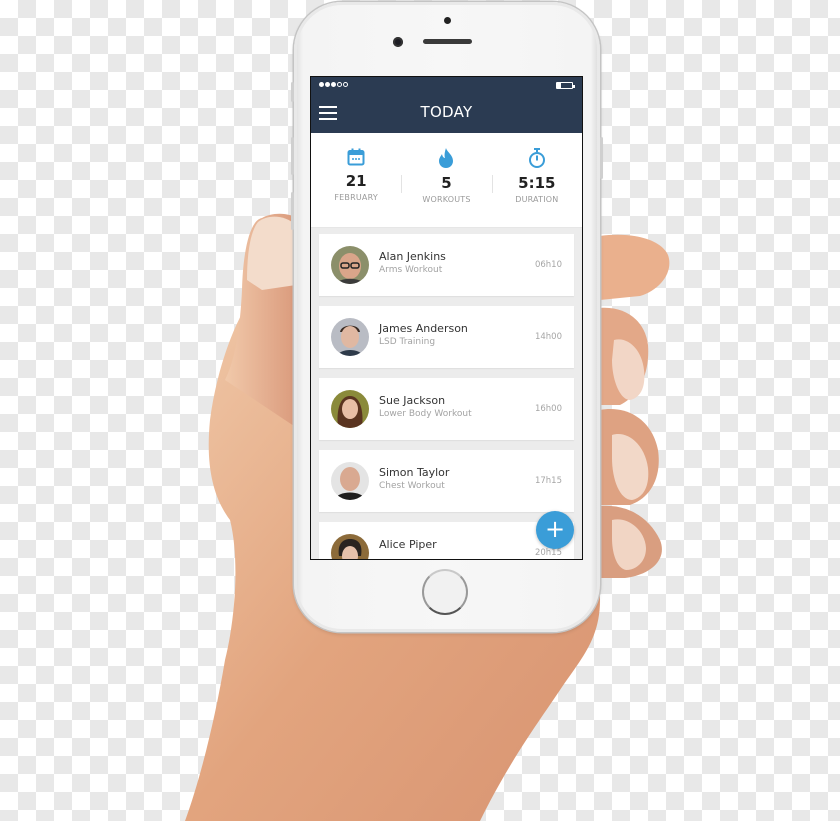  What do you see at coordinates (425, 414) in the screenshot?
I see `workout-type: Lower Body Workout` at bounding box center [425, 414].